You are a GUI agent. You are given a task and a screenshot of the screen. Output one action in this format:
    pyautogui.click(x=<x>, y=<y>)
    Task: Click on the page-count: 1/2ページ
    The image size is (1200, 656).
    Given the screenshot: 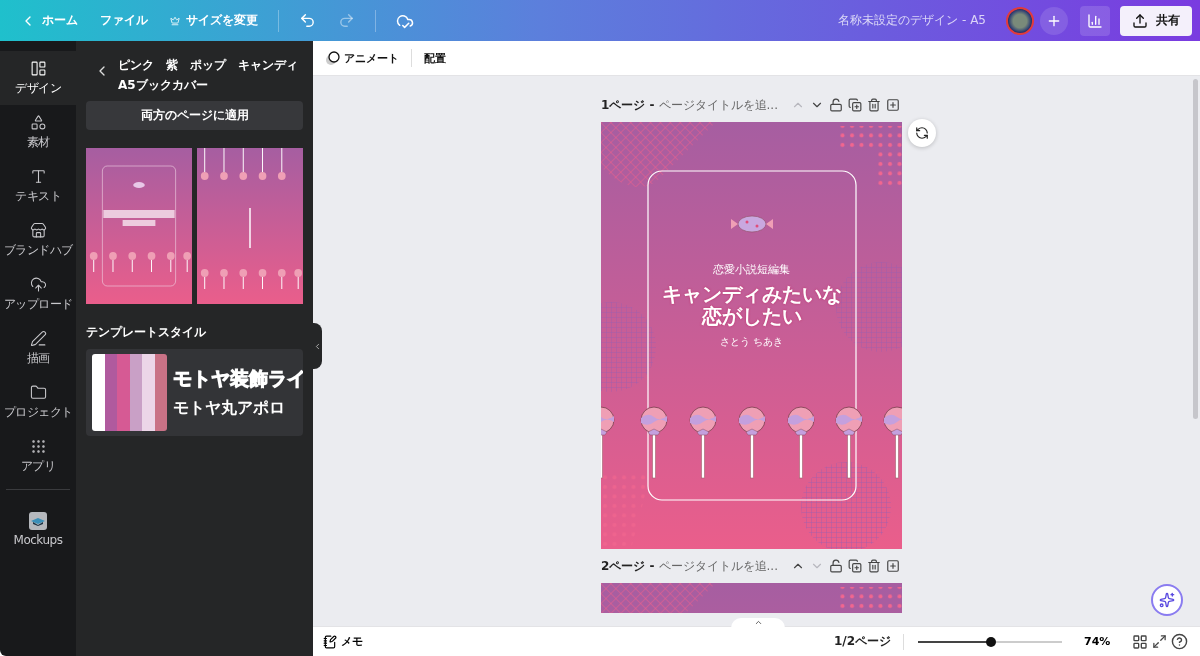 What is the action you would take?
    pyautogui.click(x=862, y=641)
    